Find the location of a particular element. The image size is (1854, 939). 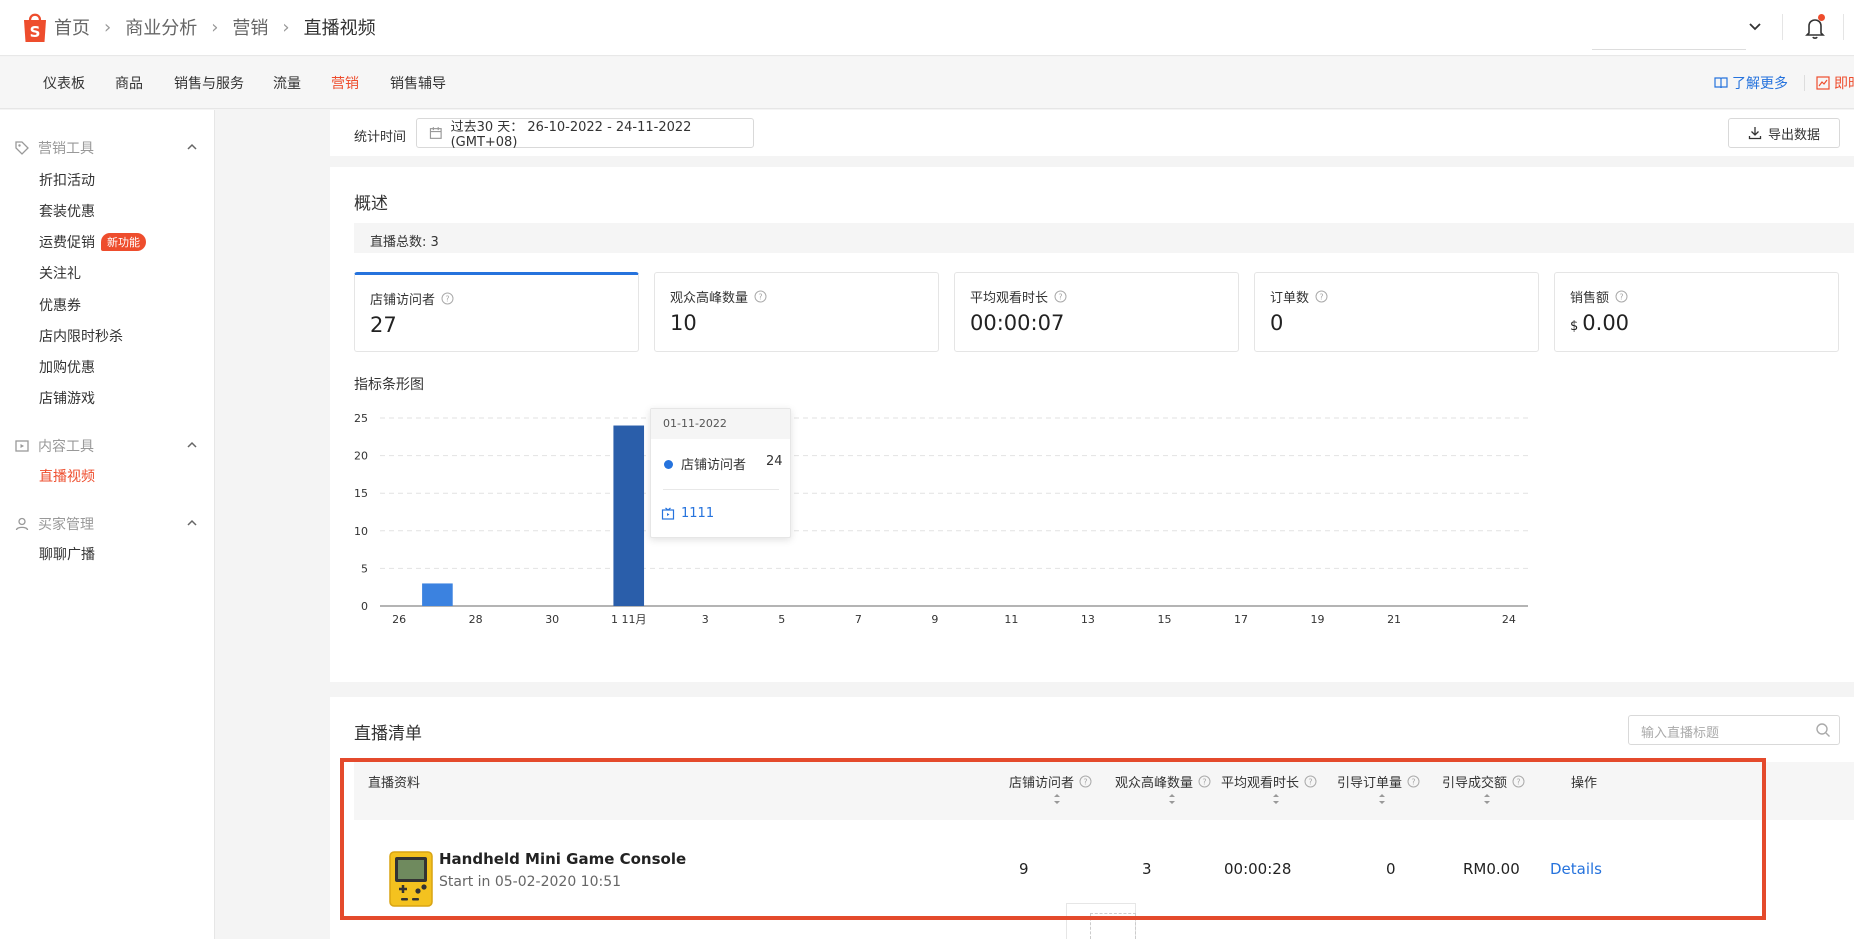

export-data-button: 导出数据 is located at coordinates (1784, 133).